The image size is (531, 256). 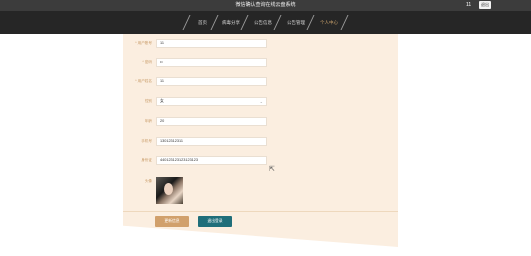 What do you see at coordinates (211, 81) in the screenshot?
I see `name-field: 11` at bounding box center [211, 81].